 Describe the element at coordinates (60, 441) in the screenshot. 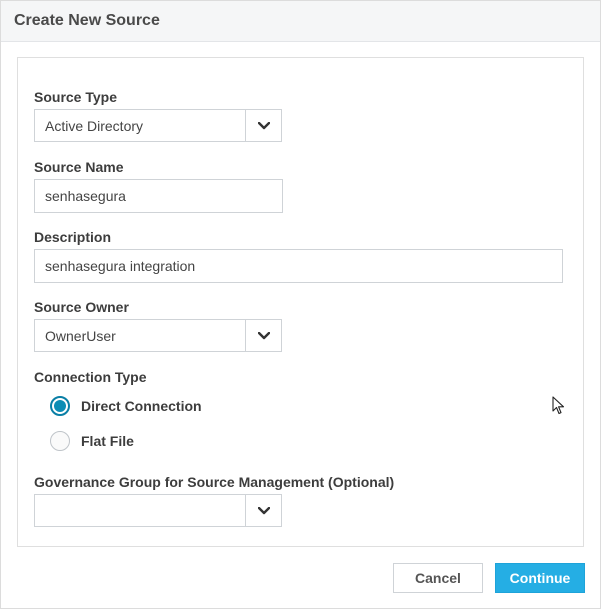

I see `radio-button-unchecked` at that location.